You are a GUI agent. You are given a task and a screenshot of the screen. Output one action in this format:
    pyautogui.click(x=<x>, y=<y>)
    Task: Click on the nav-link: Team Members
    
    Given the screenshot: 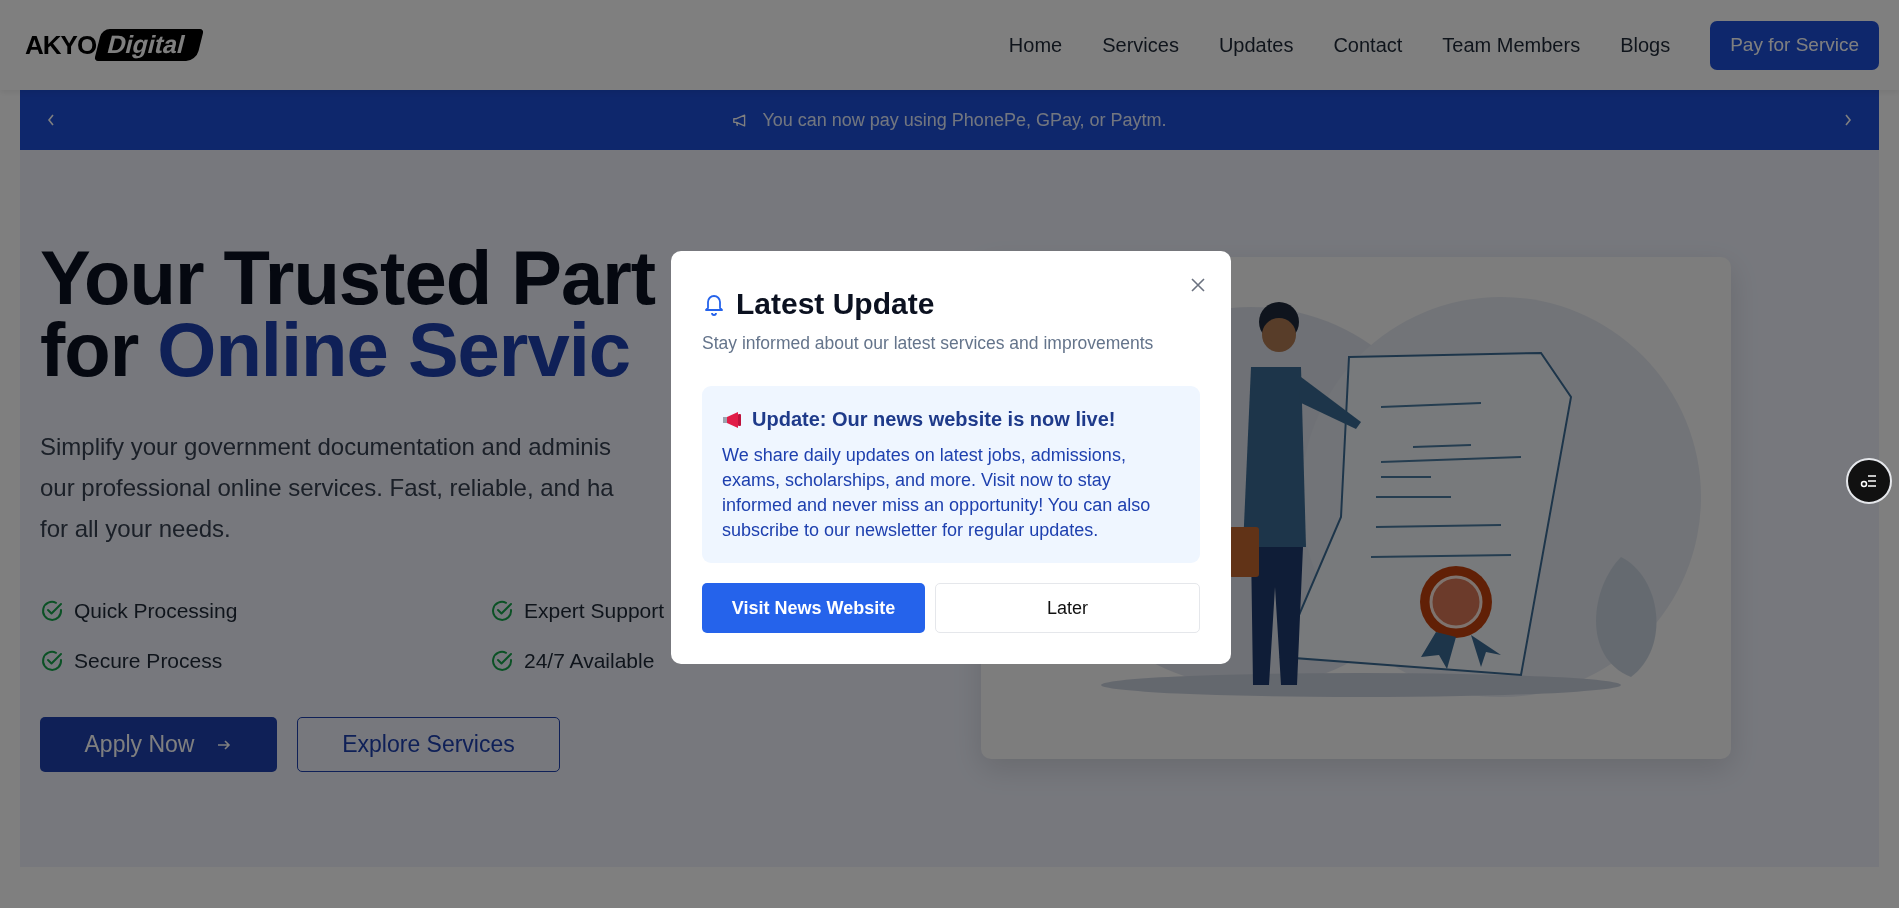 What is the action you would take?
    pyautogui.click(x=1511, y=45)
    